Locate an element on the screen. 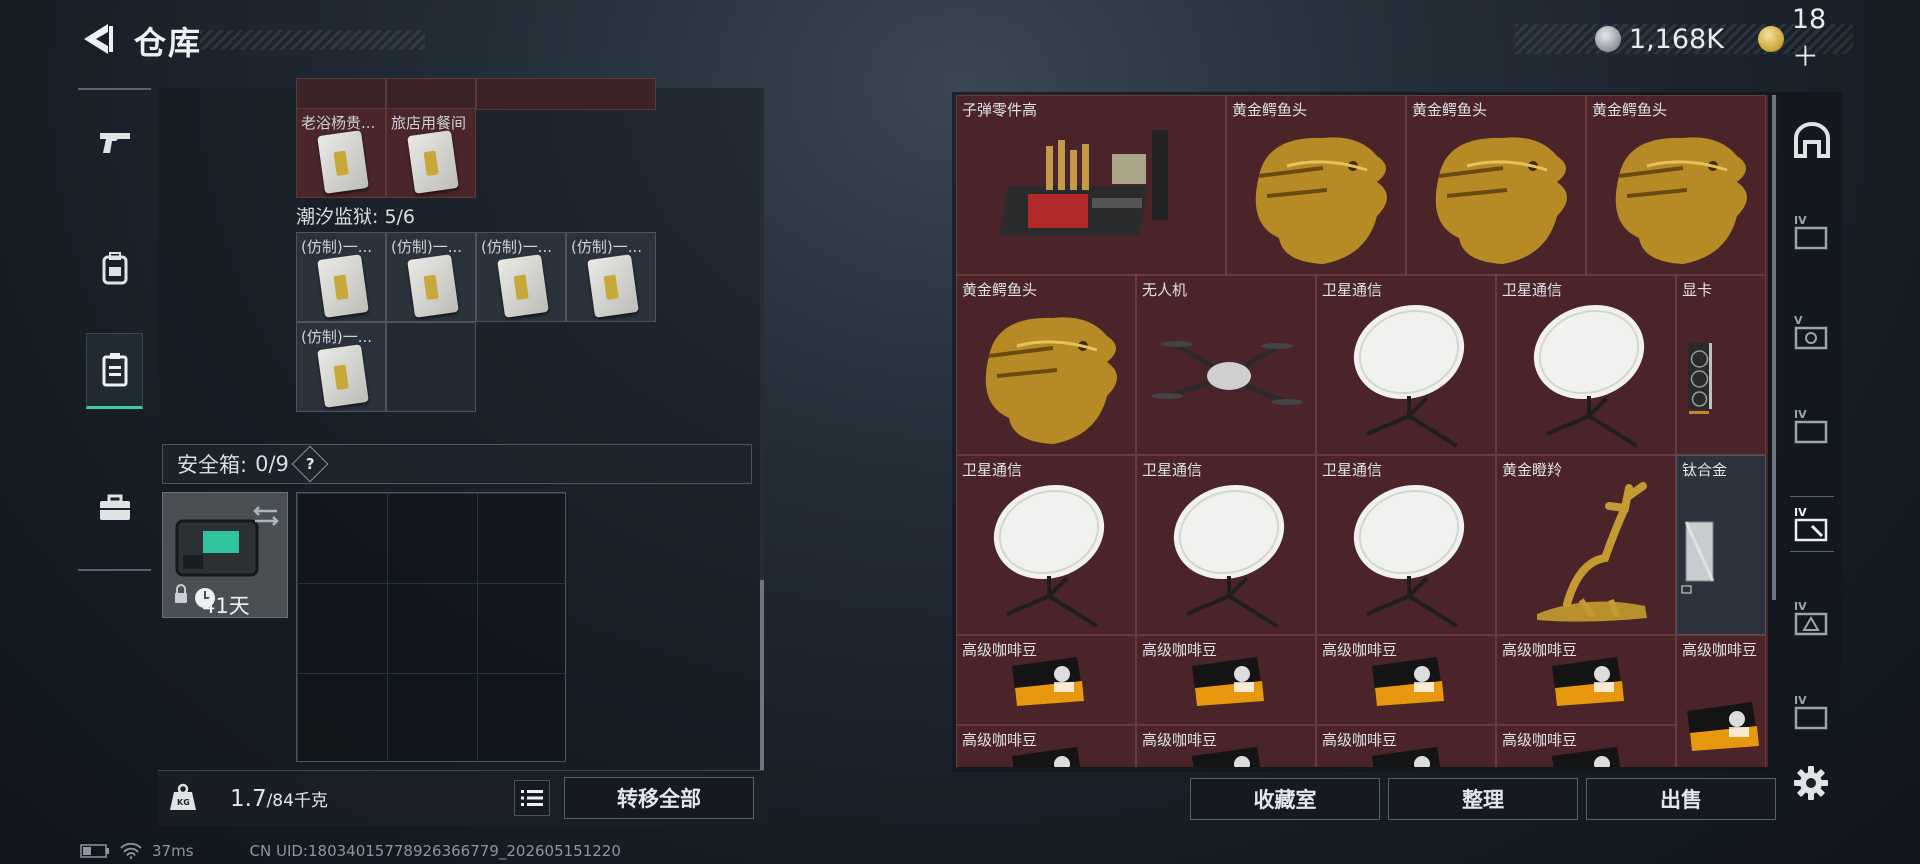 This screenshot has width=1920, height=864. weight-limit: /84千克 is located at coordinates (297, 801).